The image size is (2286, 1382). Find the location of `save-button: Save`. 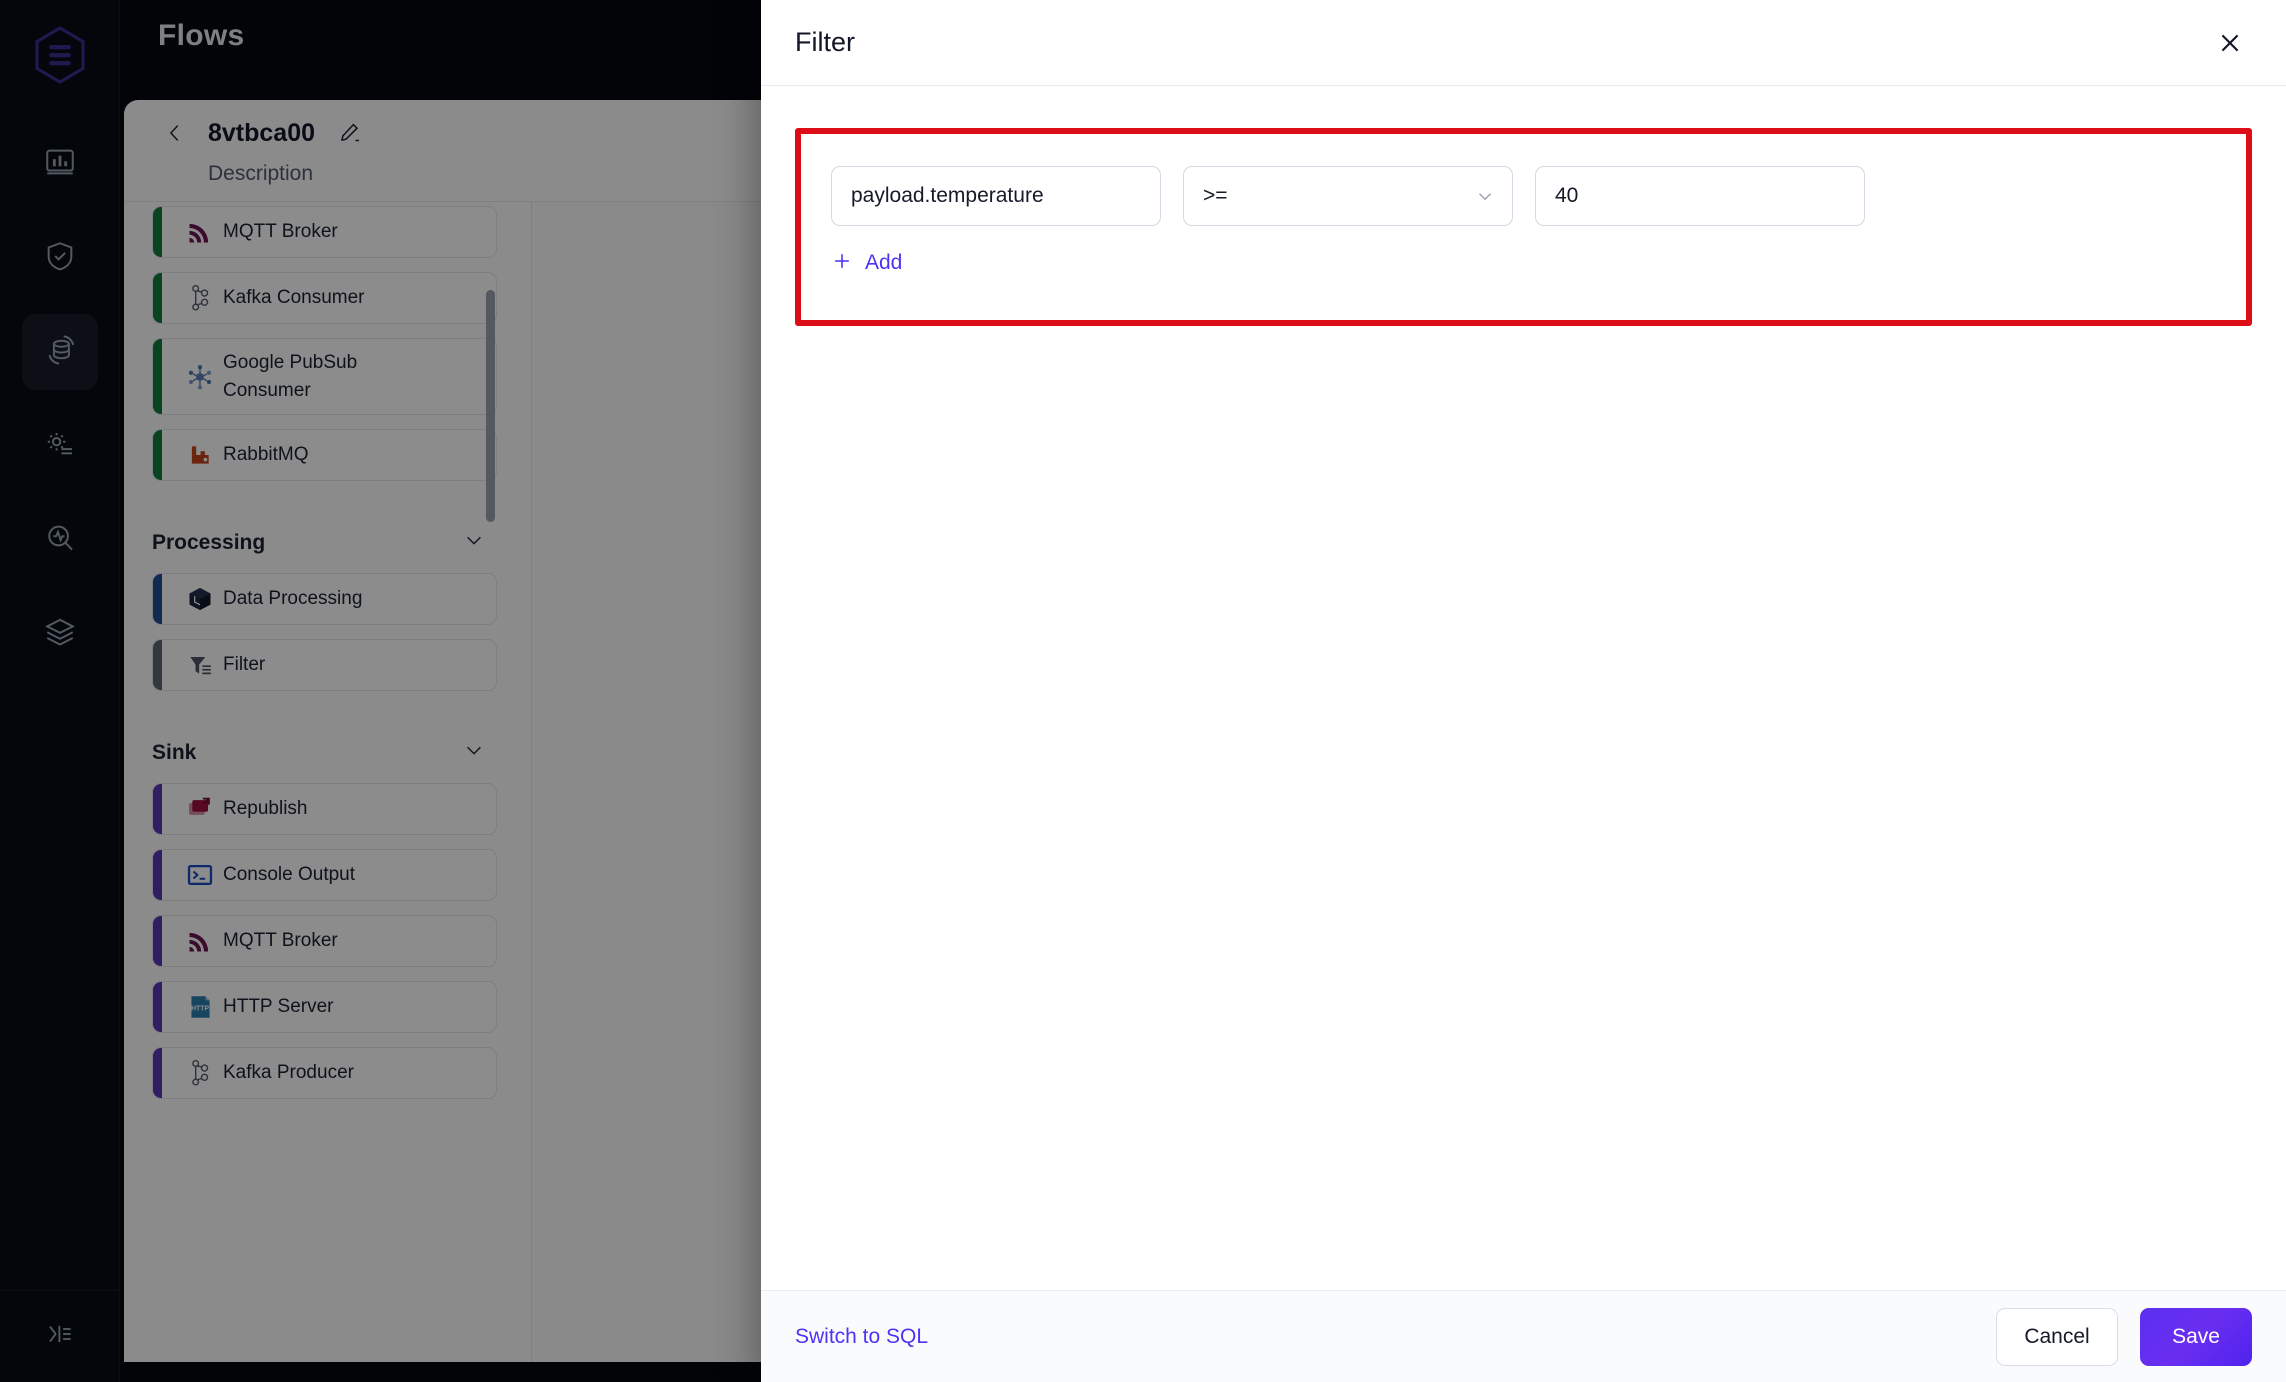

save-button: Save is located at coordinates (2196, 1336).